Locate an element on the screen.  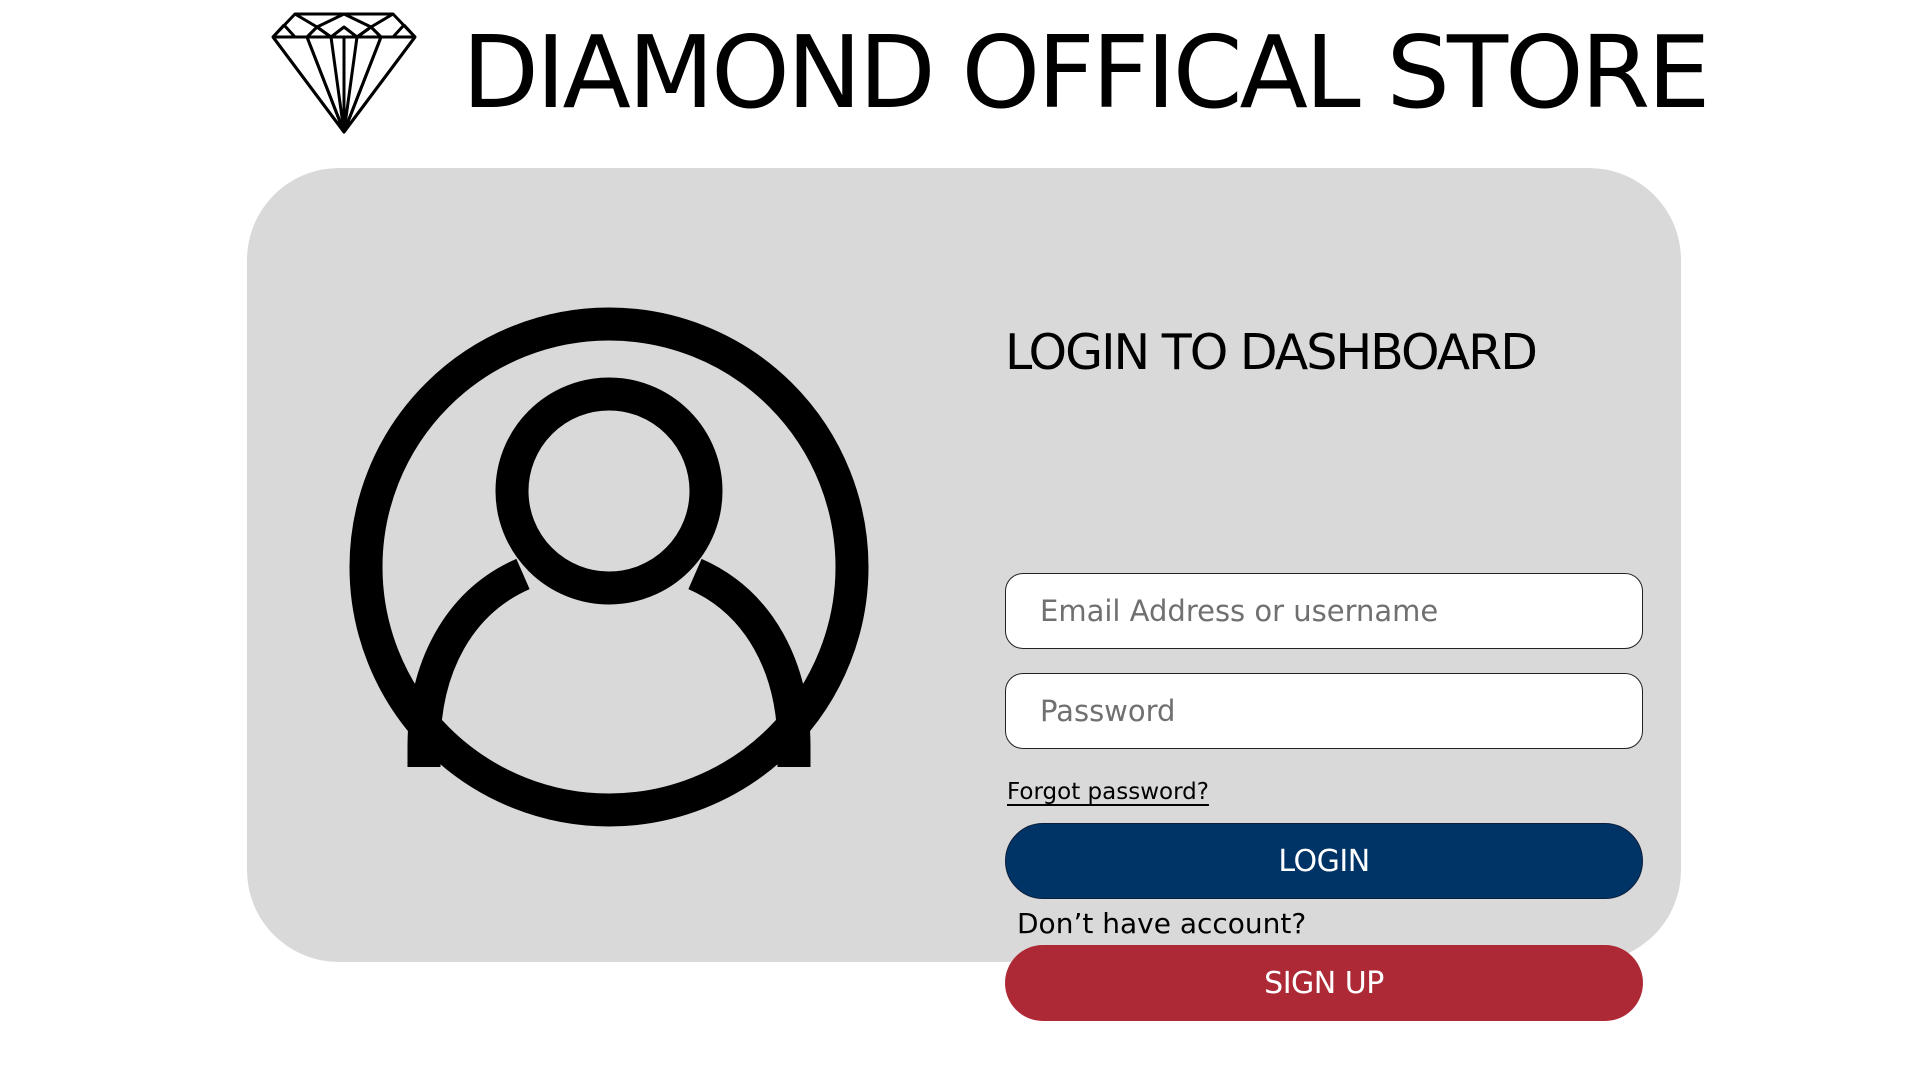
password-field is located at coordinates (1324, 711).